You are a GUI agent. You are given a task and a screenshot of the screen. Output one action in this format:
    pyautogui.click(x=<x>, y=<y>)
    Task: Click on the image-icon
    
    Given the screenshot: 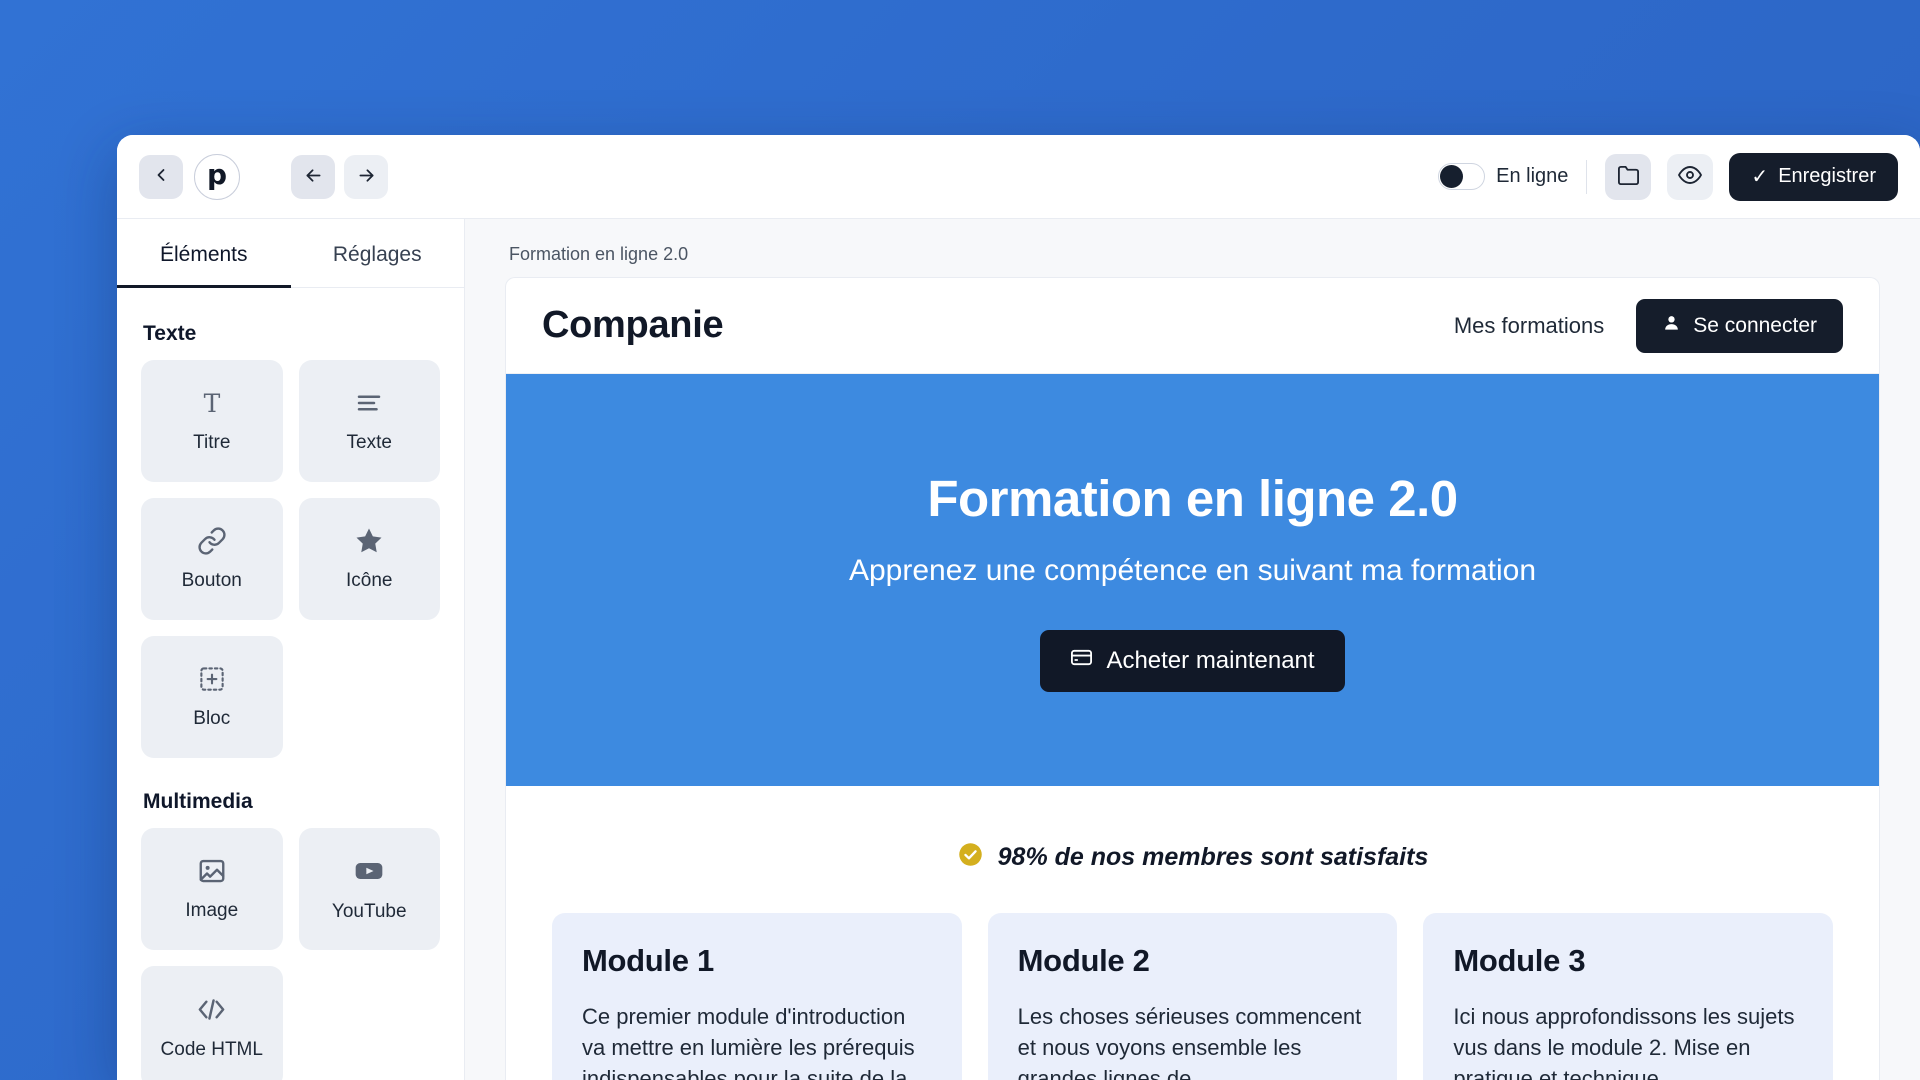 What is the action you would take?
    pyautogui.click(x=212, y=871)
    